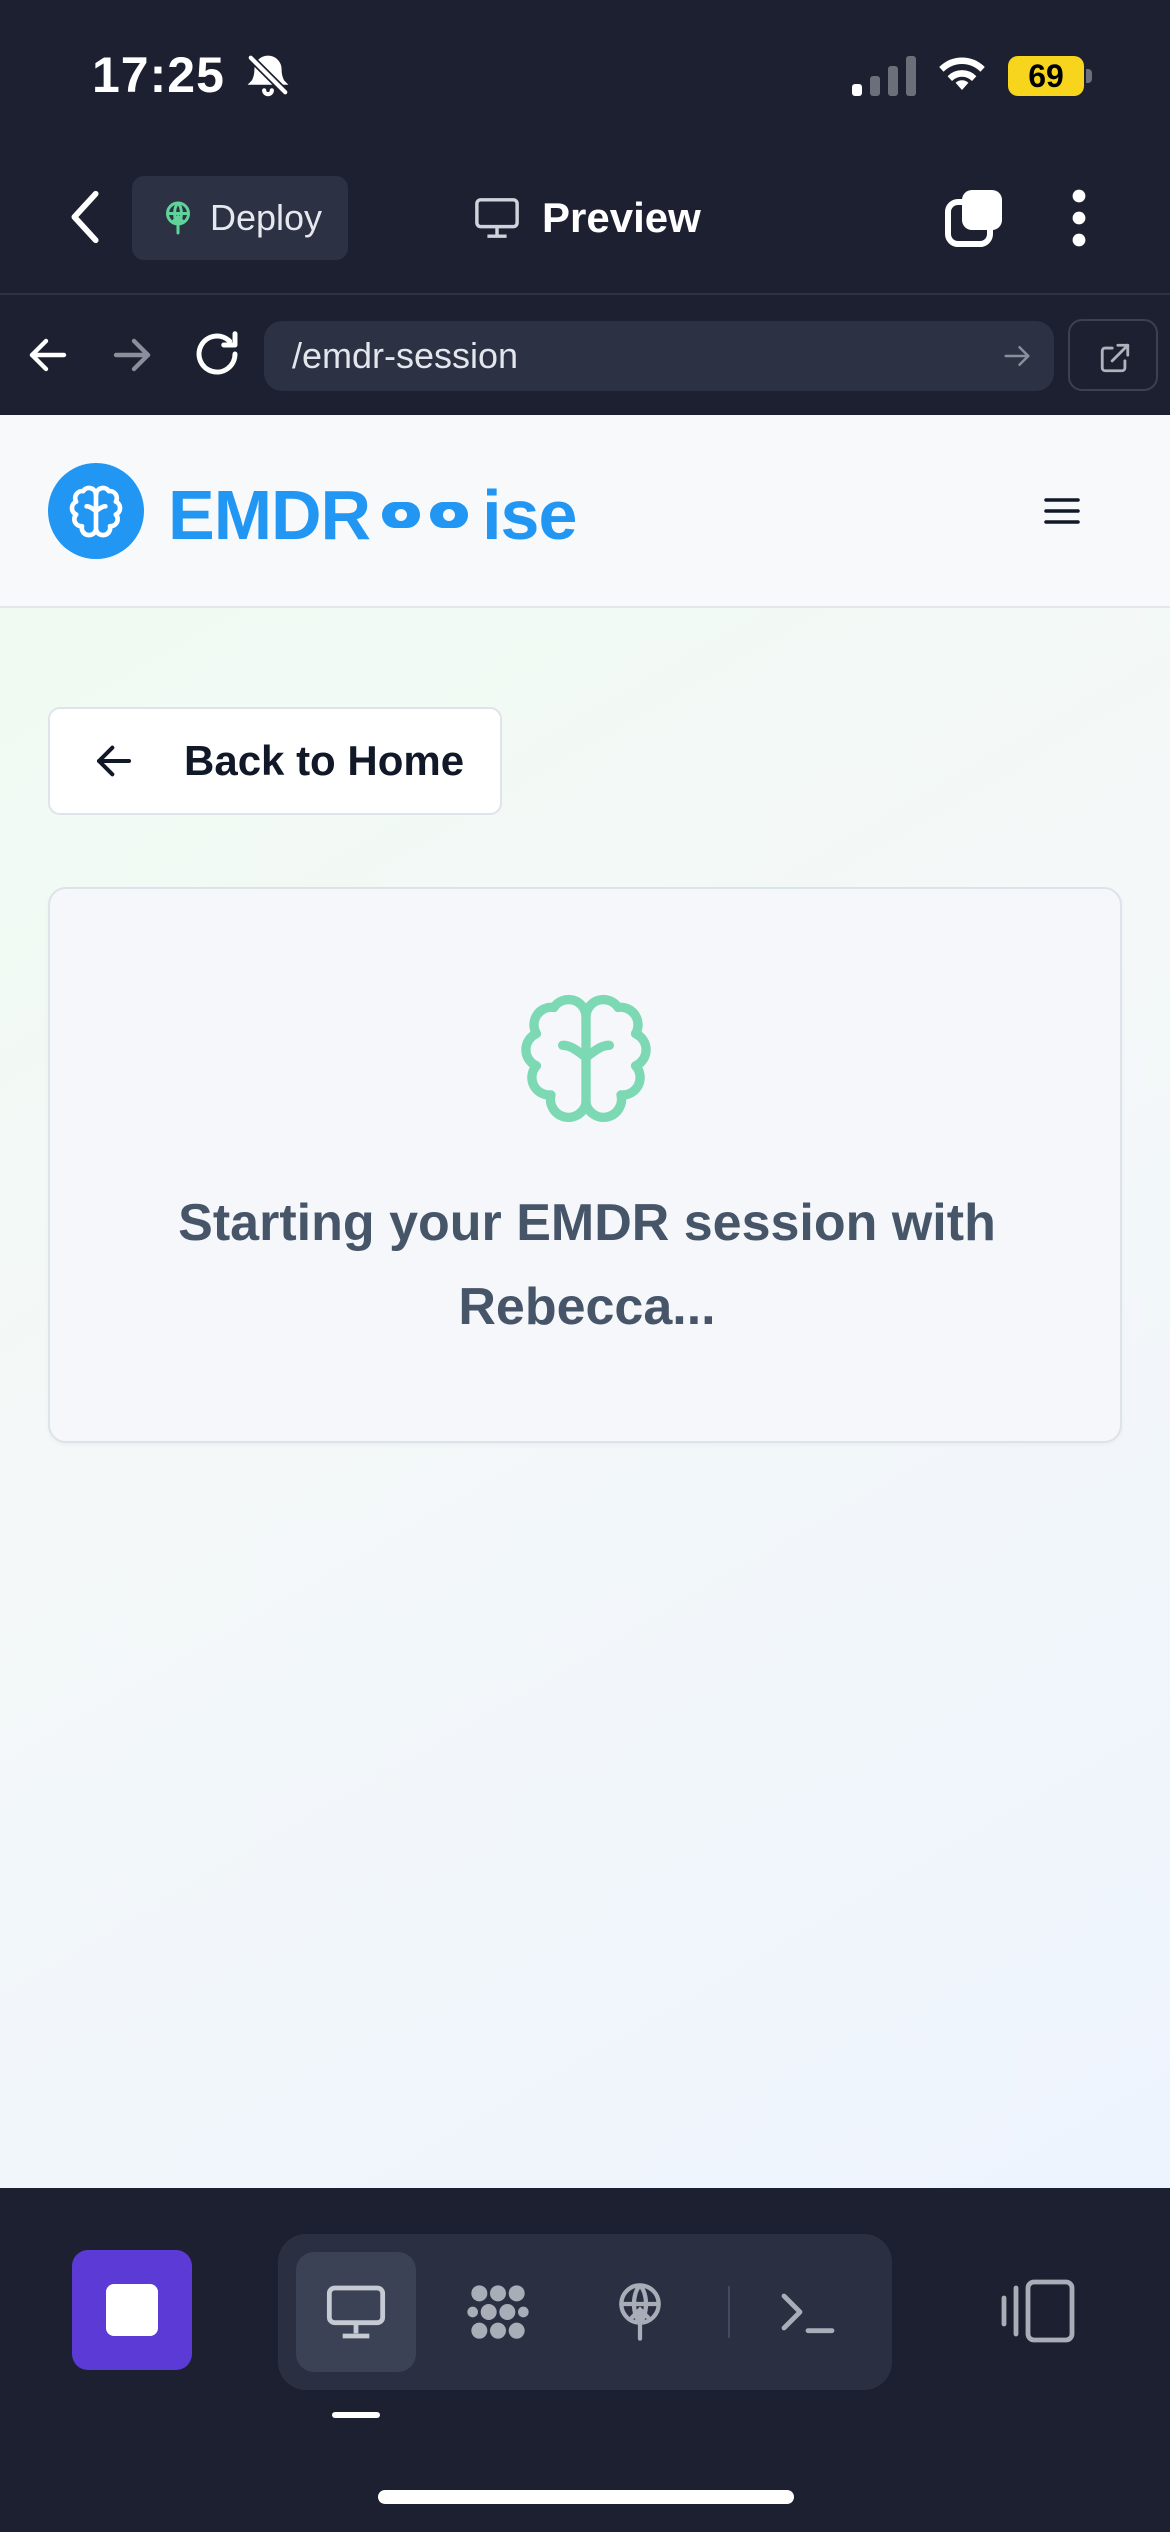  I want to click on active-tab-indicator, so click(356, 2415).